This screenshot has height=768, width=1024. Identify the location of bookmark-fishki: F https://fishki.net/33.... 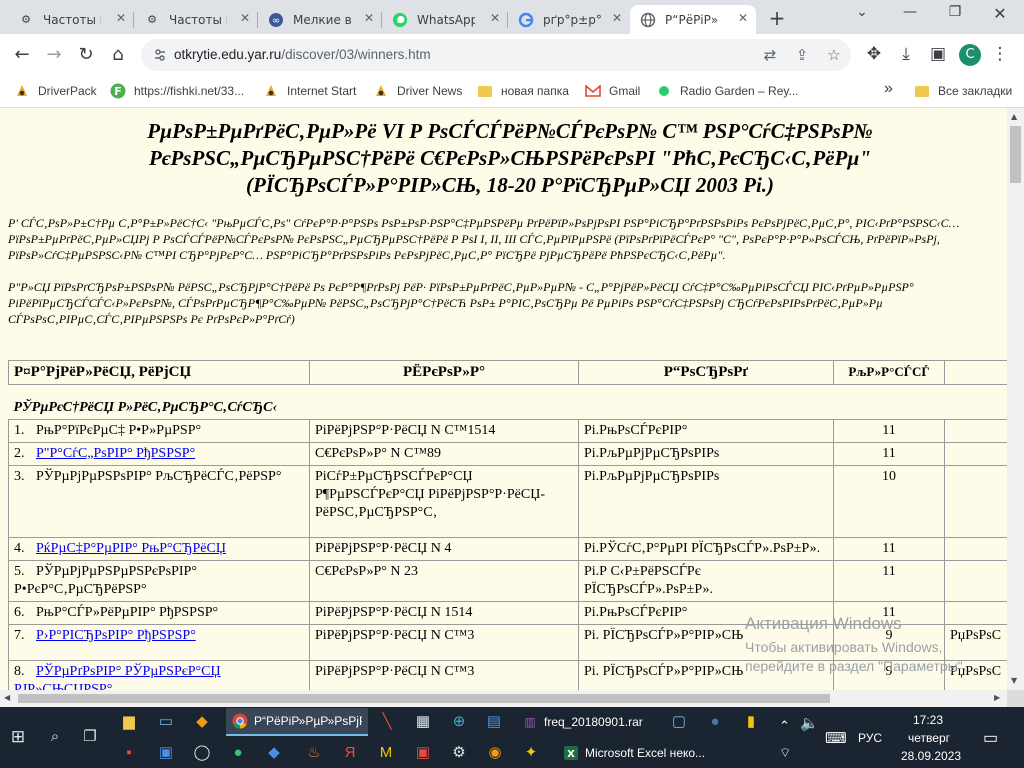
(177, 91).